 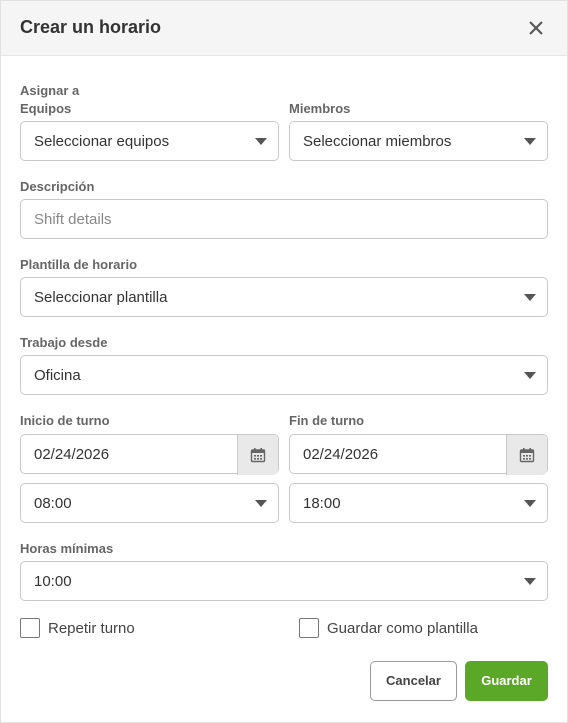 I want to click on shift-end-time-value: 18:00, so click(x=322, y=503).